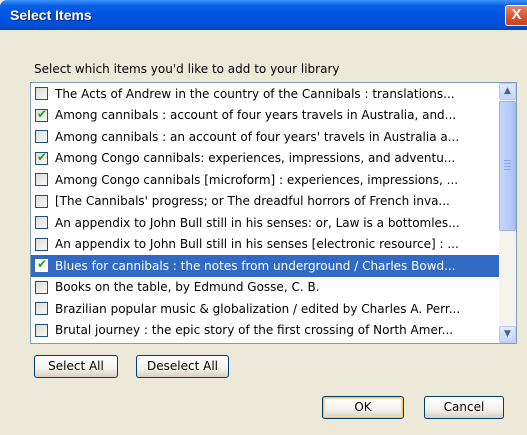  What do you see at coordinates (182, 366) in the screenshot?
I see `deselect-all-button: Deselect All` at bounding box center [182, 366].